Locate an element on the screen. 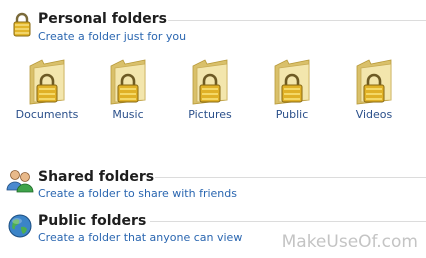 The height and width of the screenshot is (258, 426). folder-videos: Videos is located at coordinates (374, 92).